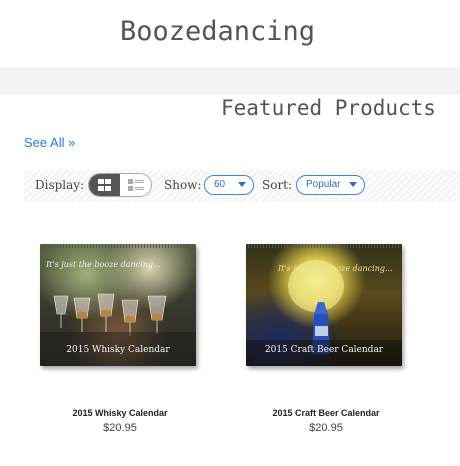 This screenshot has width=460, height=466. Describe the element at coordinates (229, 185) in the screenshot. I see `show-select: 60` at that location.